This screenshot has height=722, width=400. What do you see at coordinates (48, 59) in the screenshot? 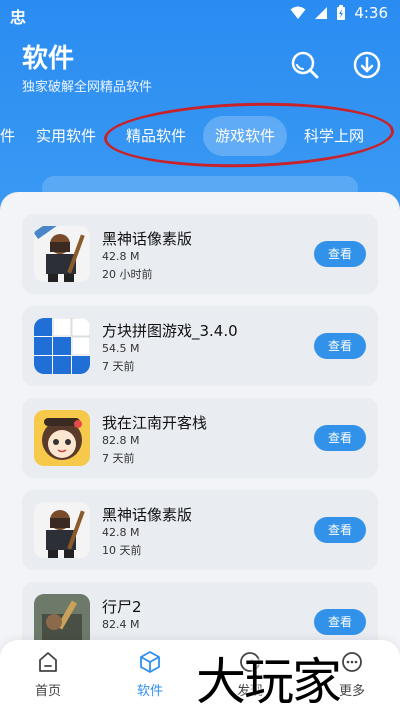
I see `page-title: 软件` at bounding box center [48, 59].